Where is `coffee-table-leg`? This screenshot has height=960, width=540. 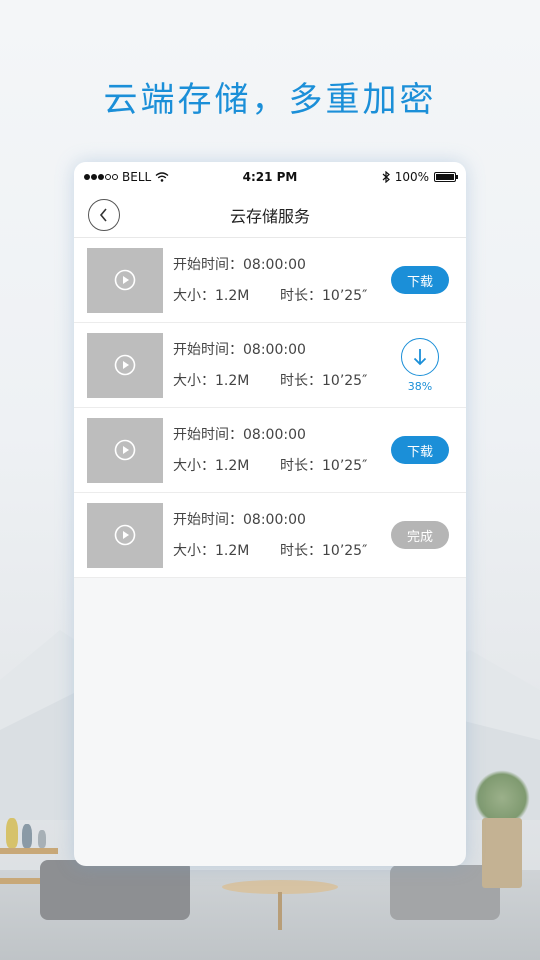 coffee-table-leg is located at coordinates (280, 911).